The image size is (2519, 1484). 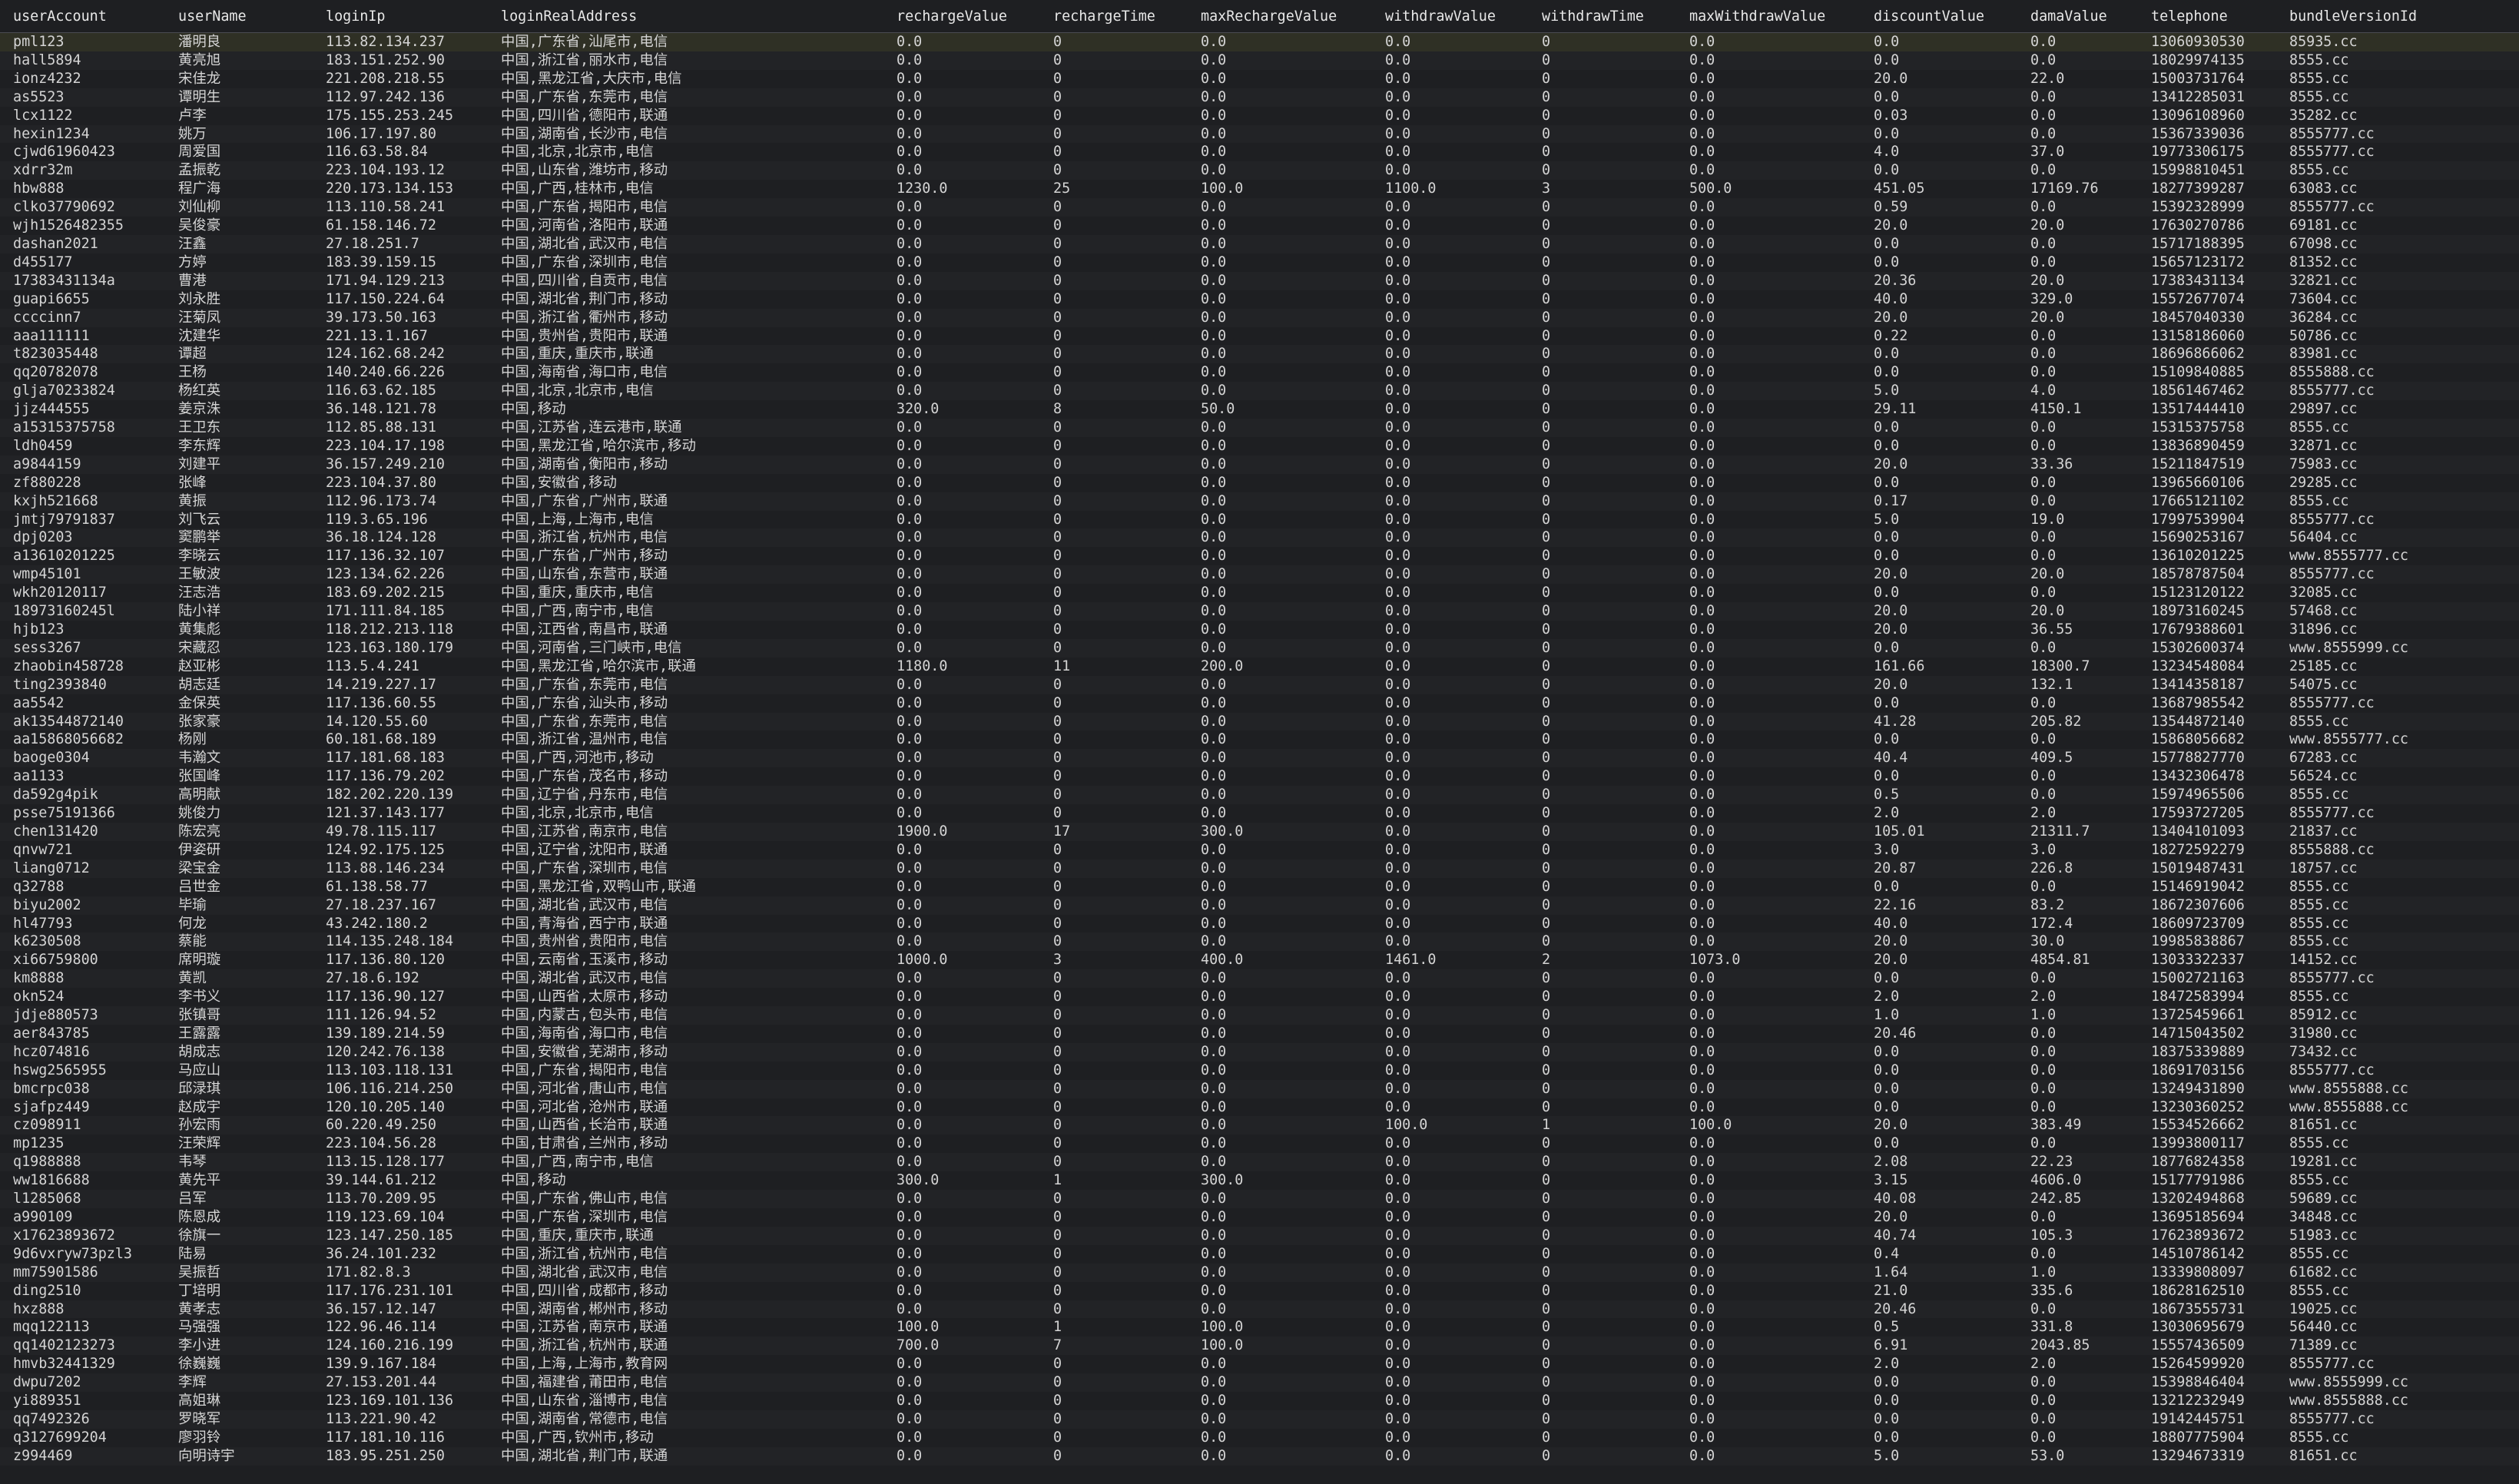 What do you see at coordinates (400, 630) in the screenshot?
I see `cell-loginIp: 118.212.213.118` at bounding box center [400, 630].